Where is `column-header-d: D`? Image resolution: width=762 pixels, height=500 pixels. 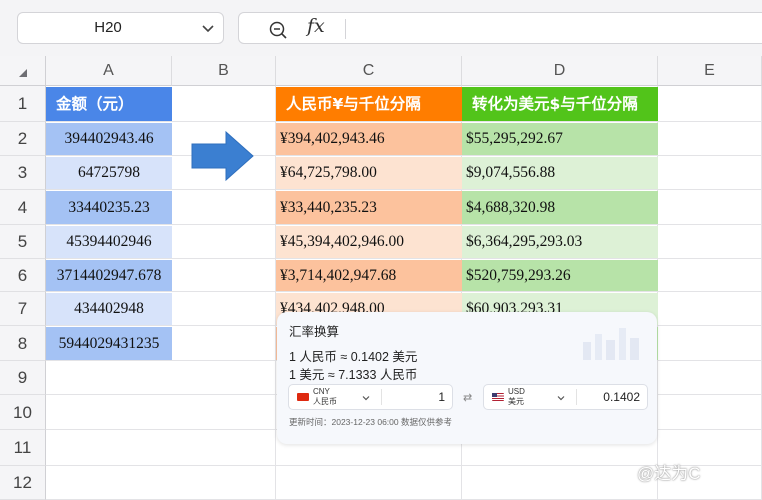
column-header-d: D is located at coordinates (560, 71).